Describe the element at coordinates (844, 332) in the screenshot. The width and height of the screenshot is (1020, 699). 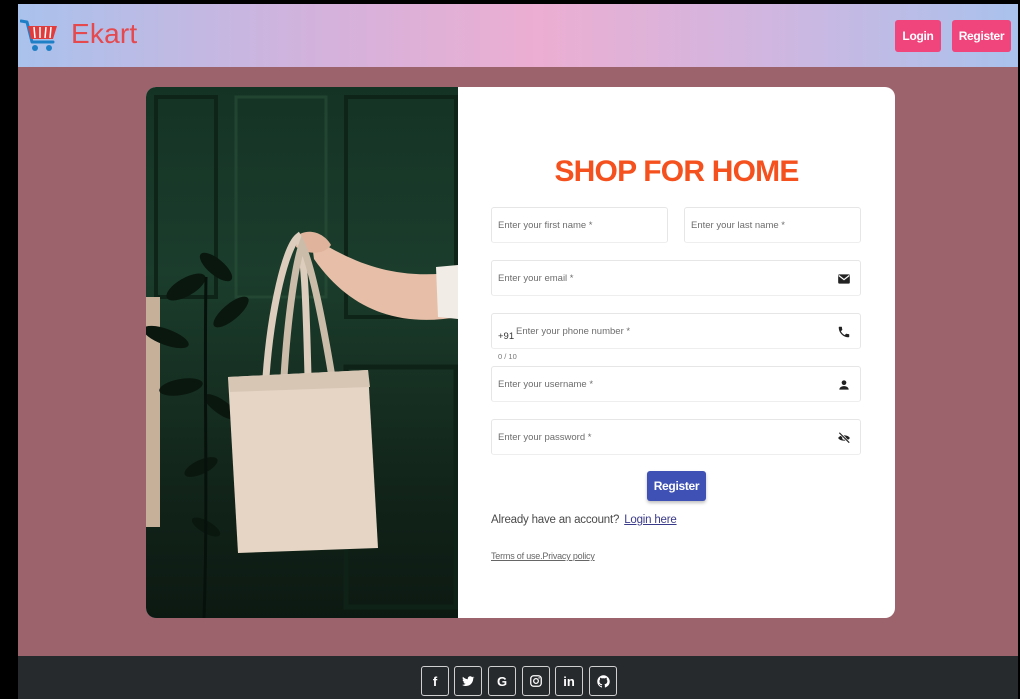
I see `phone-icon` at that location.